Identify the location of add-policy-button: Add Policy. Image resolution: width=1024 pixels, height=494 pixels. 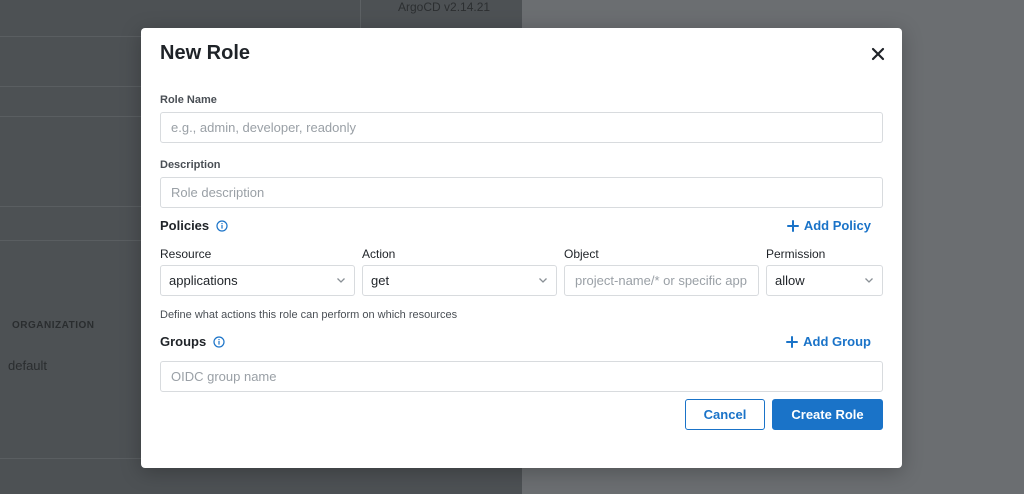
(828, 225).